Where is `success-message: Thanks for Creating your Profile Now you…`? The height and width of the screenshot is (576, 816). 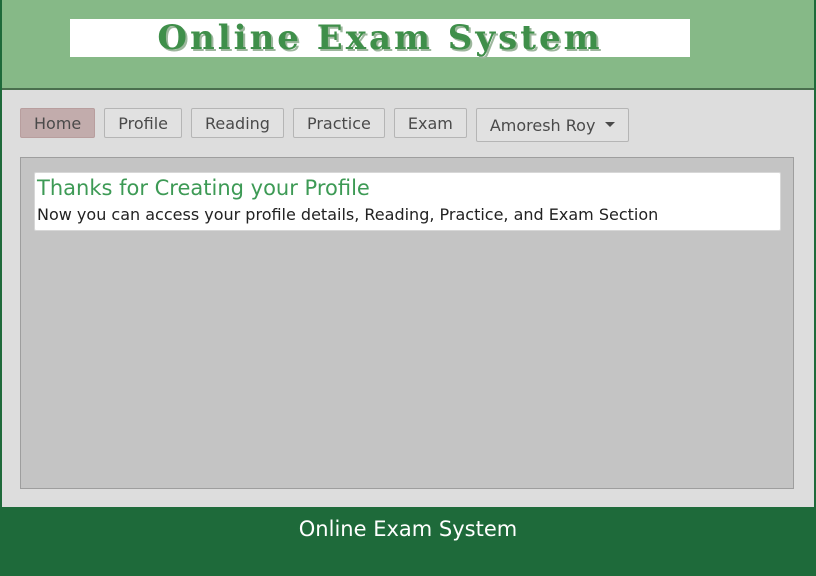
success-message: Thanks for Creating your Profile Now you… is located at coordinates (407, 201).